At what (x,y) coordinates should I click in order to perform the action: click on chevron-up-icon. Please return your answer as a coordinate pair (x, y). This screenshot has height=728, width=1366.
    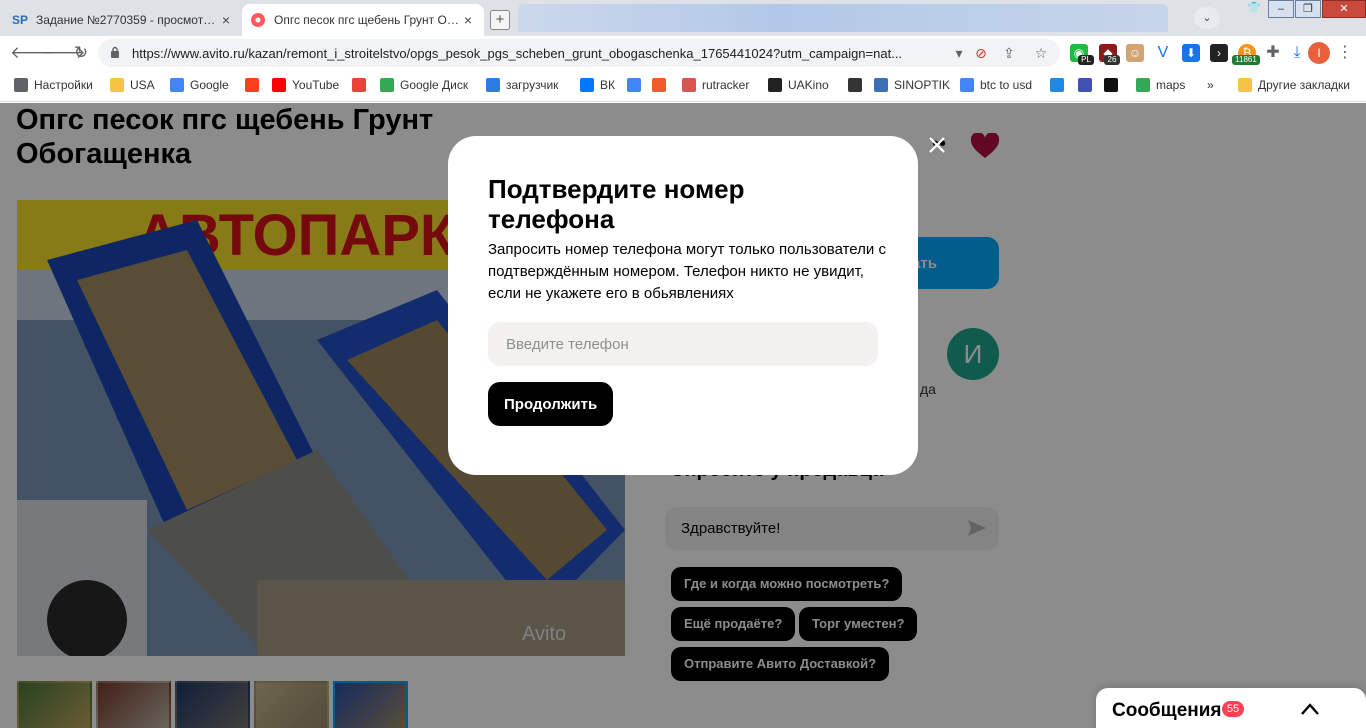
    Looking at the image, I should click on (1310, 709).